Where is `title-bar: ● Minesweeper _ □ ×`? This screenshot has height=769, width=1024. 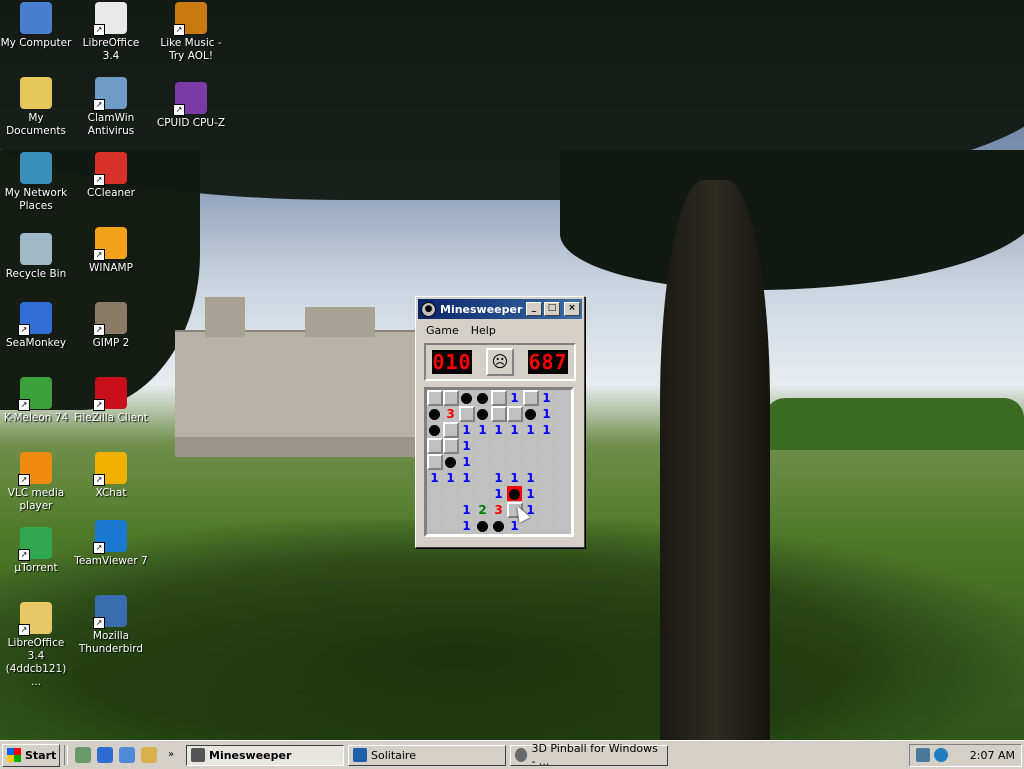
title-bar: ● Minesweeper _ □ × is located at coordinates (500, 309).